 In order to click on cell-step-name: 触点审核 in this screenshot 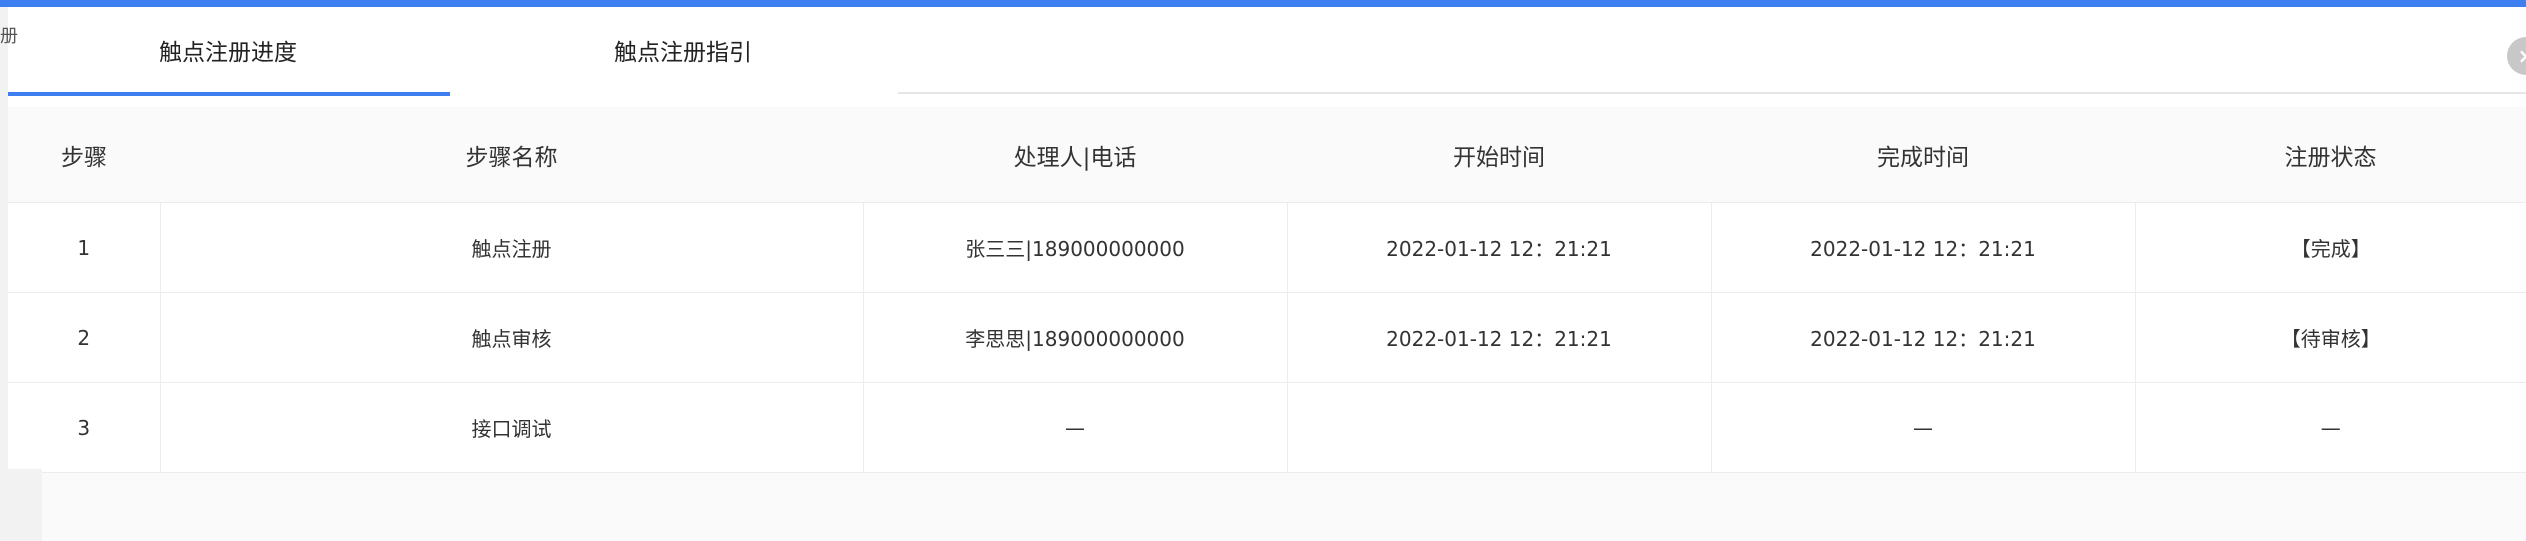, I will do `click(512, 337)`.